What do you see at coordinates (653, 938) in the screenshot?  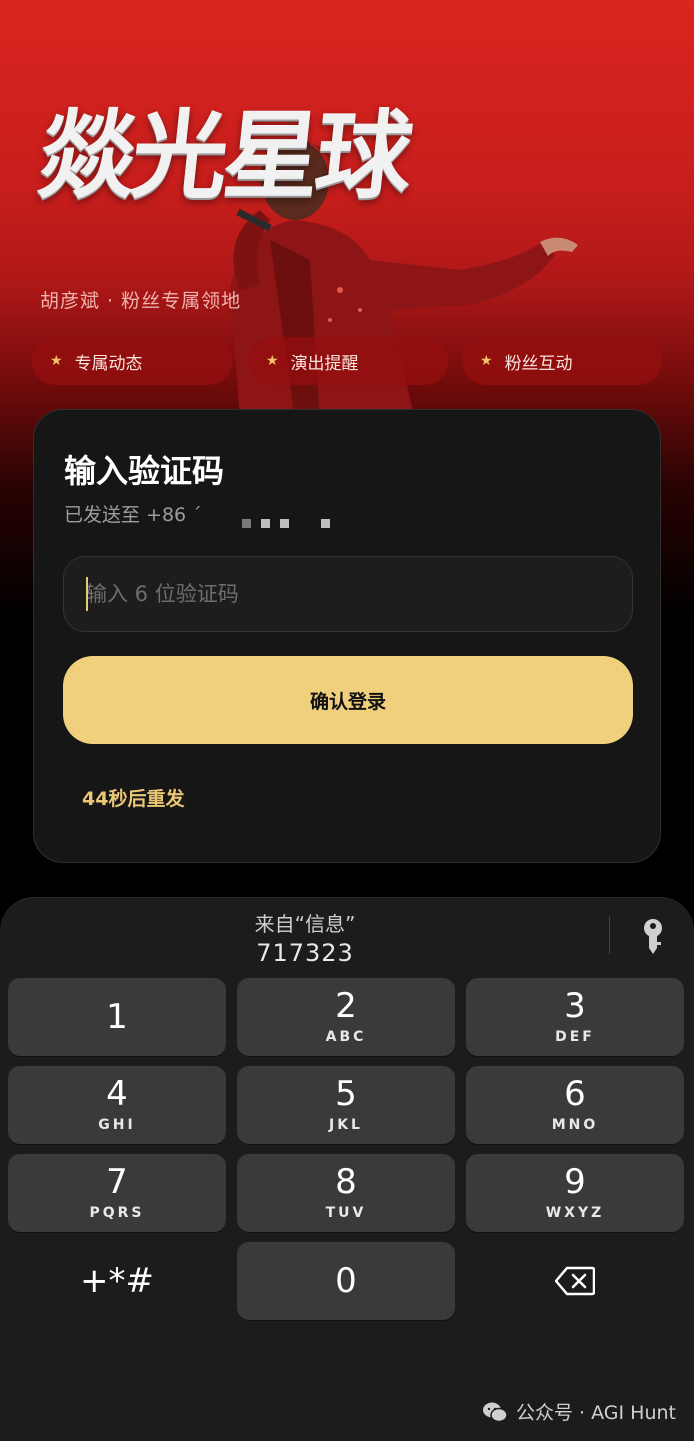 I see `password-key-icon` at bounding box center [653, 938].